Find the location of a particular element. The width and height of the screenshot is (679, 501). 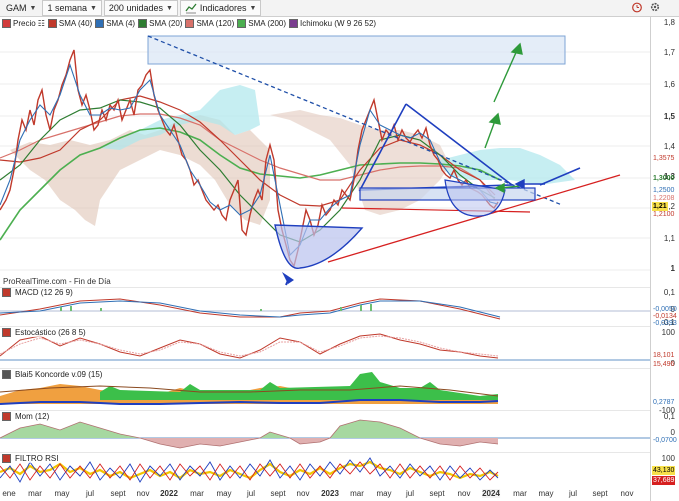

units-label: 200 unidades is located at coordinates (135, 8).